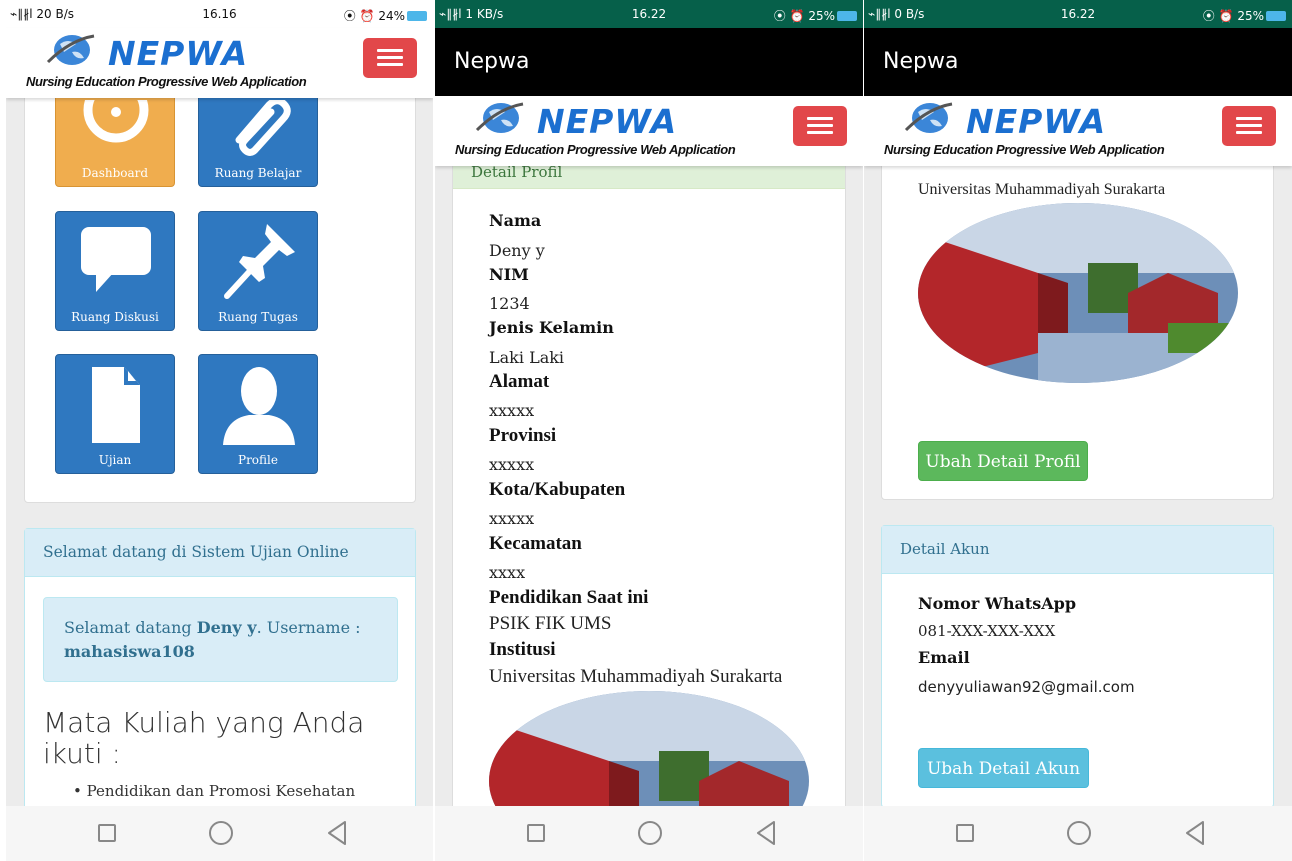  Describe the element at coordinates (259, 406) in the screenshot. I see `user-icon` at that location.